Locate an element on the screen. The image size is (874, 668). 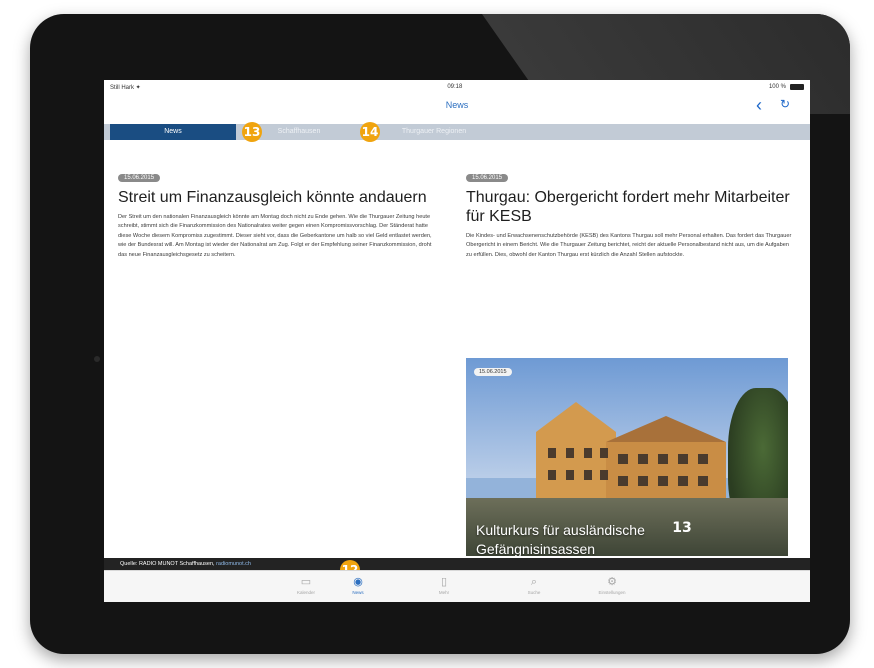
bottom-tab-kalender: ▭ Kalender is located at coordinates (306, 586).